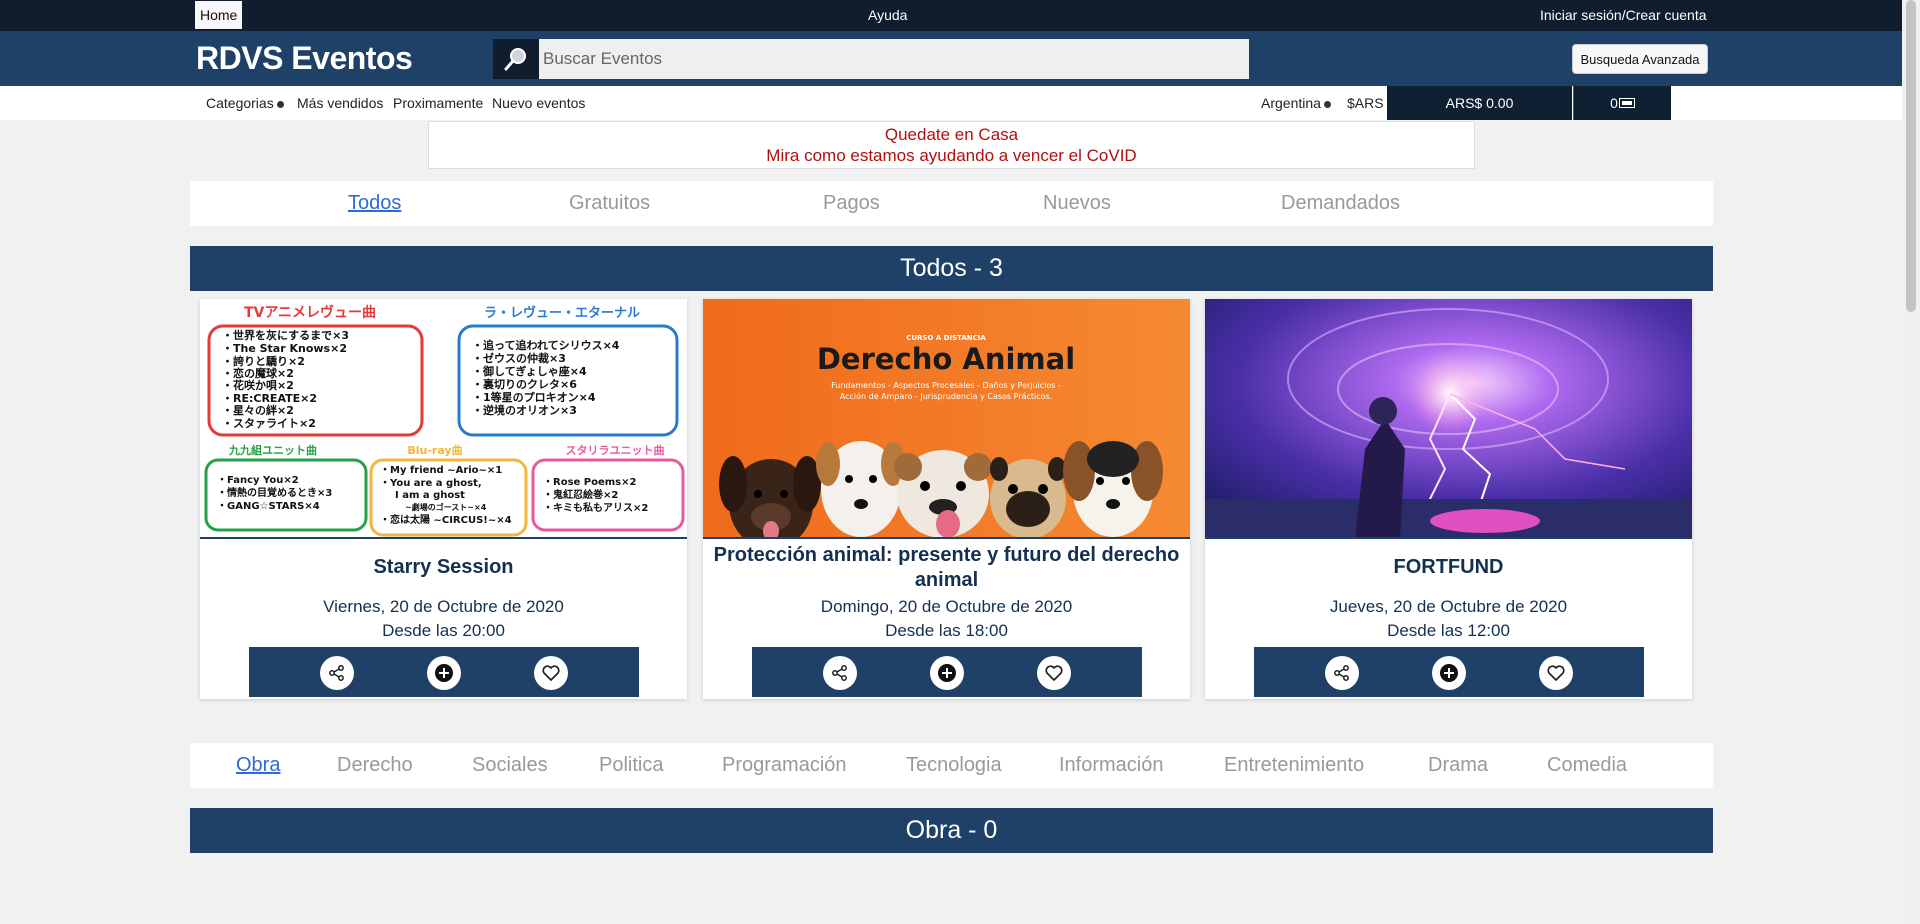 The width and height of the screenshot is (1920, 924). I want to click on tab-derecho: Derecho, so click(375, 765).